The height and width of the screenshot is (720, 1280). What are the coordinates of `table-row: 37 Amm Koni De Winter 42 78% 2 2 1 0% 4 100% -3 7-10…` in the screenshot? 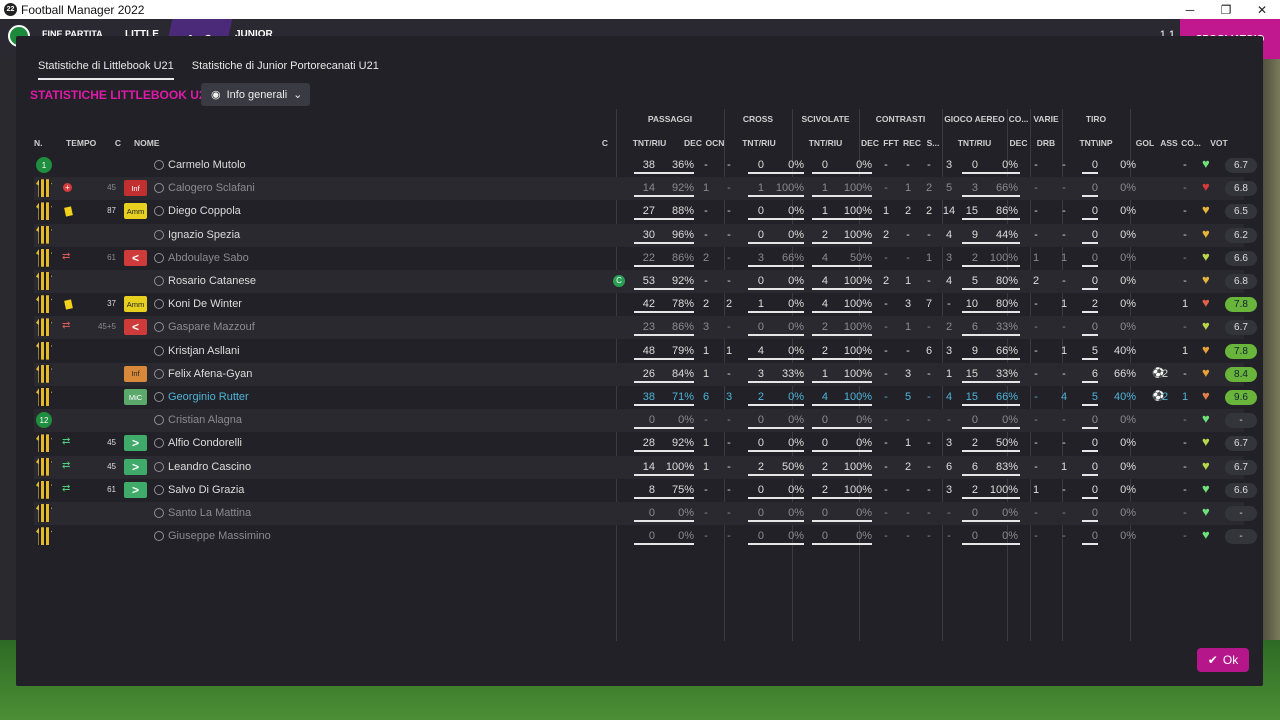 It's located at (645, 304).